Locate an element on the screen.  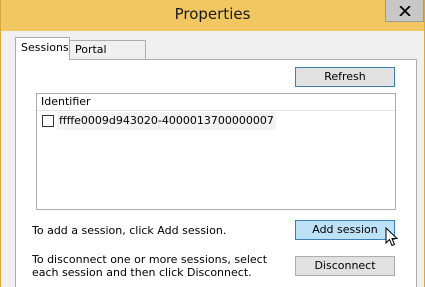
refresh-button: Refresh is located at coordinates (345, 77).